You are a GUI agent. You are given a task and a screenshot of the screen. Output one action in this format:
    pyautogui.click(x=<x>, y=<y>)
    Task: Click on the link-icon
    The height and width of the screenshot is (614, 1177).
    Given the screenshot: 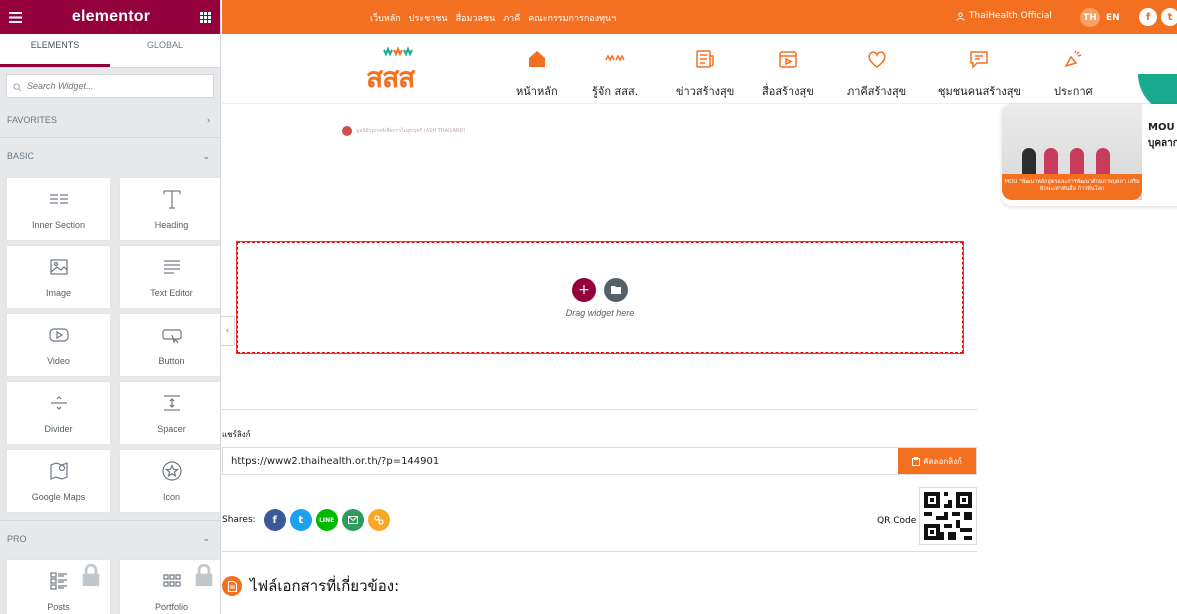 What is the action you would take?
    pyautogui.click(x=379, y=520)
    